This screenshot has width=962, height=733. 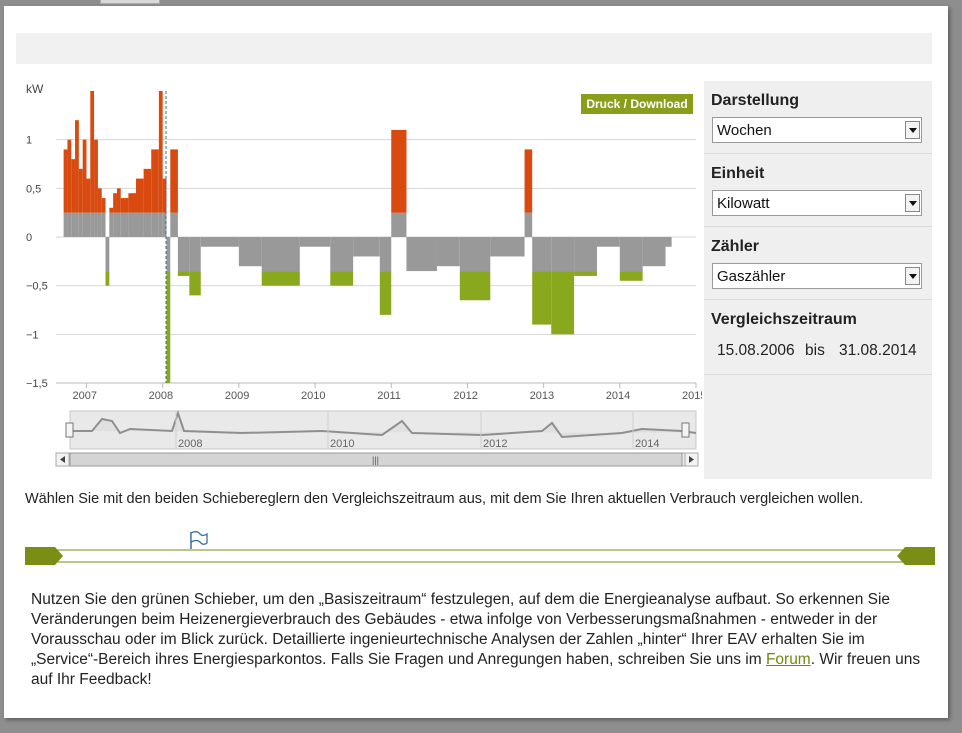 I want to click on slider-handle-right, so click(x=916, y=556).